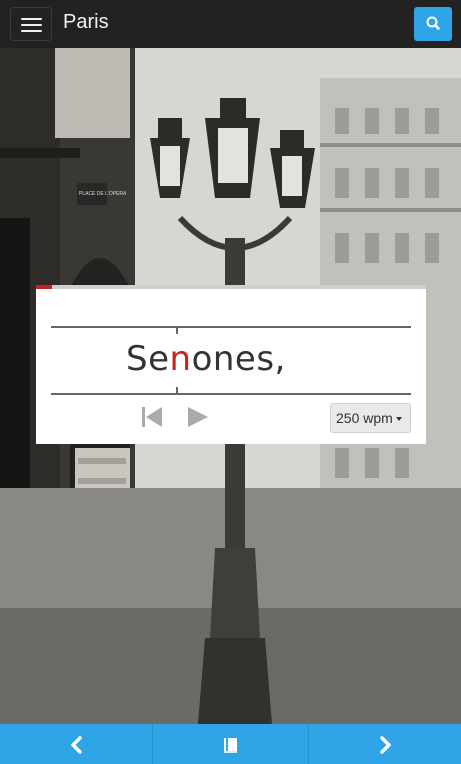 This screenshot has height=764, width=461. I want to click on chevron-left-icon, so click(76, 745).